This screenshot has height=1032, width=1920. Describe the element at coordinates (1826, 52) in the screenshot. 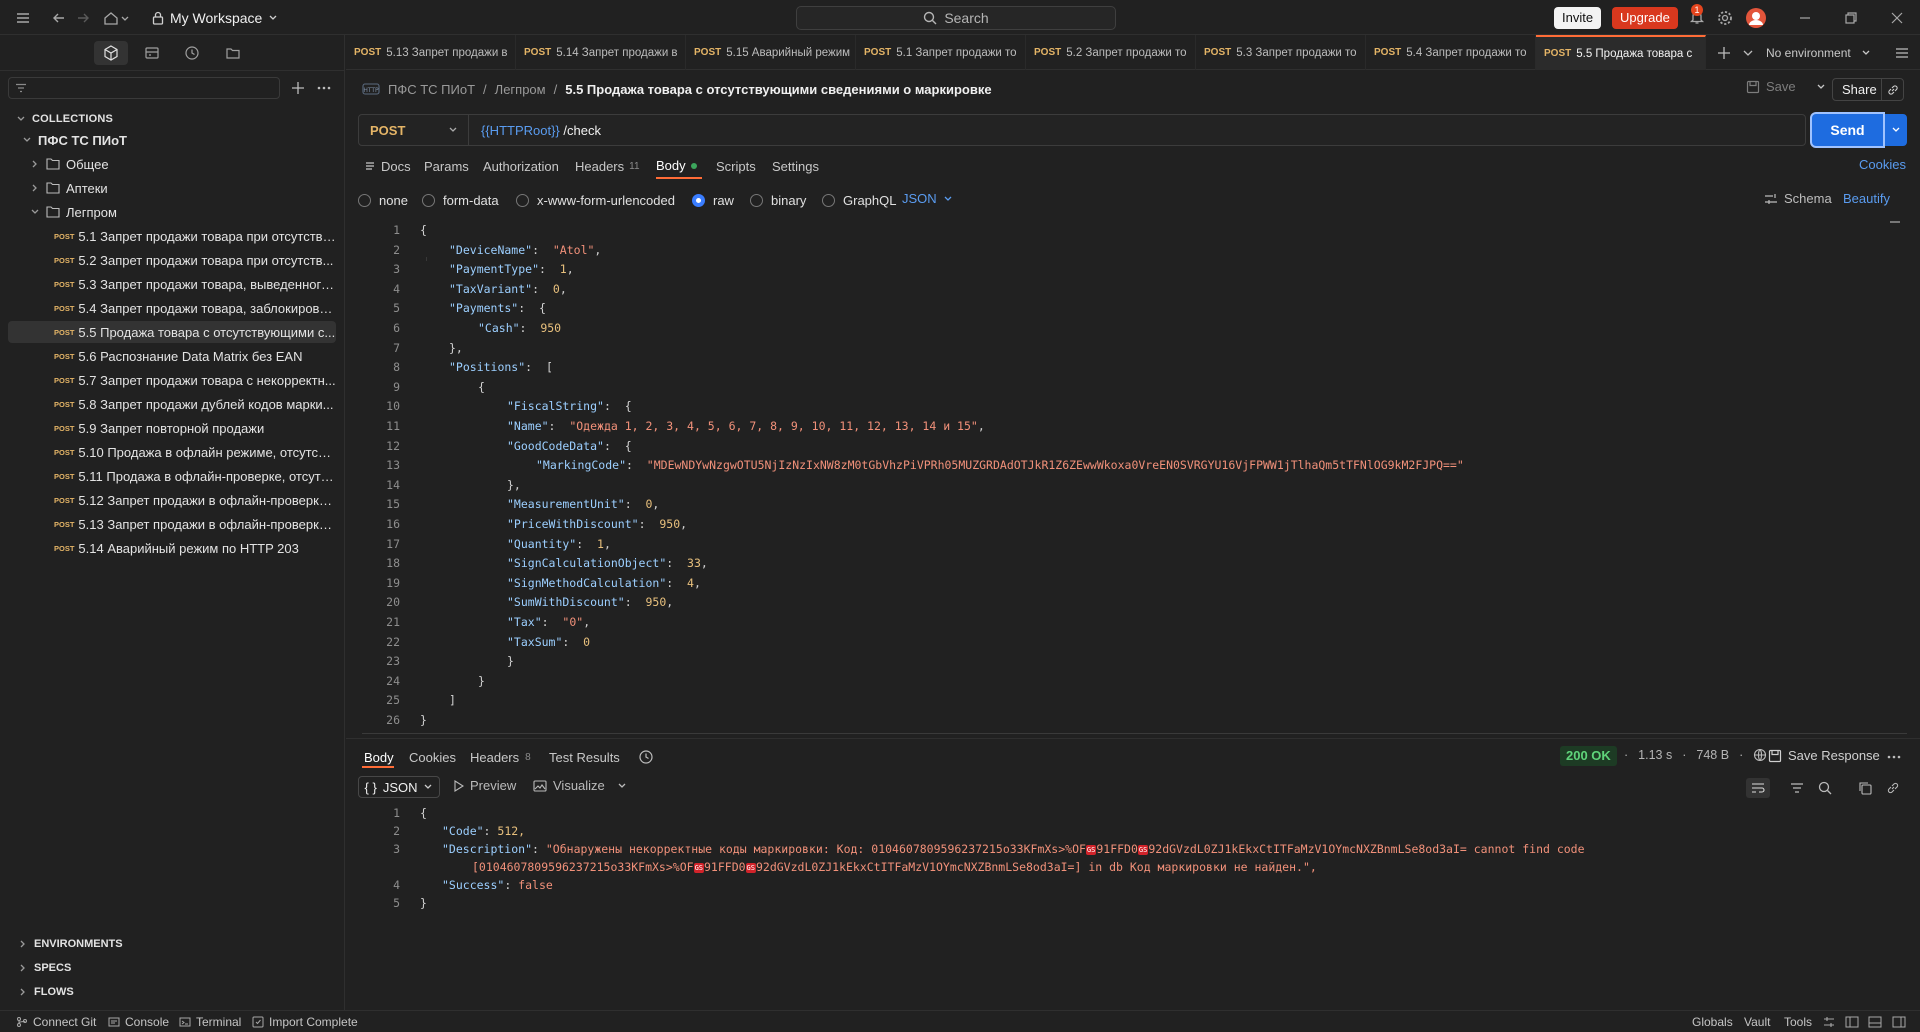

I see `environment-selector: No environment` at that location.